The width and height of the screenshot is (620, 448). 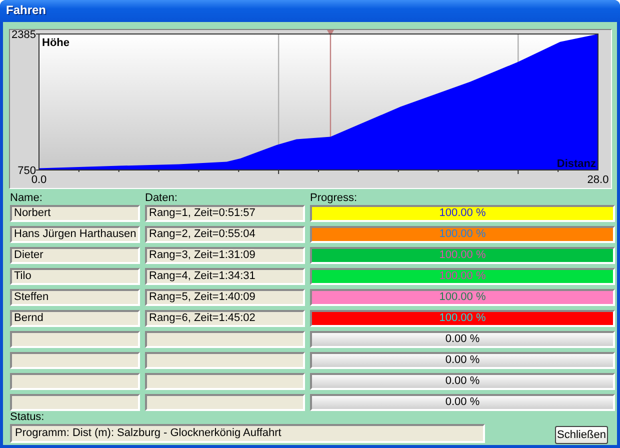 I want to click on data-field: Rang=2, Zeit=0:55:04, so click(x=225, y=234).